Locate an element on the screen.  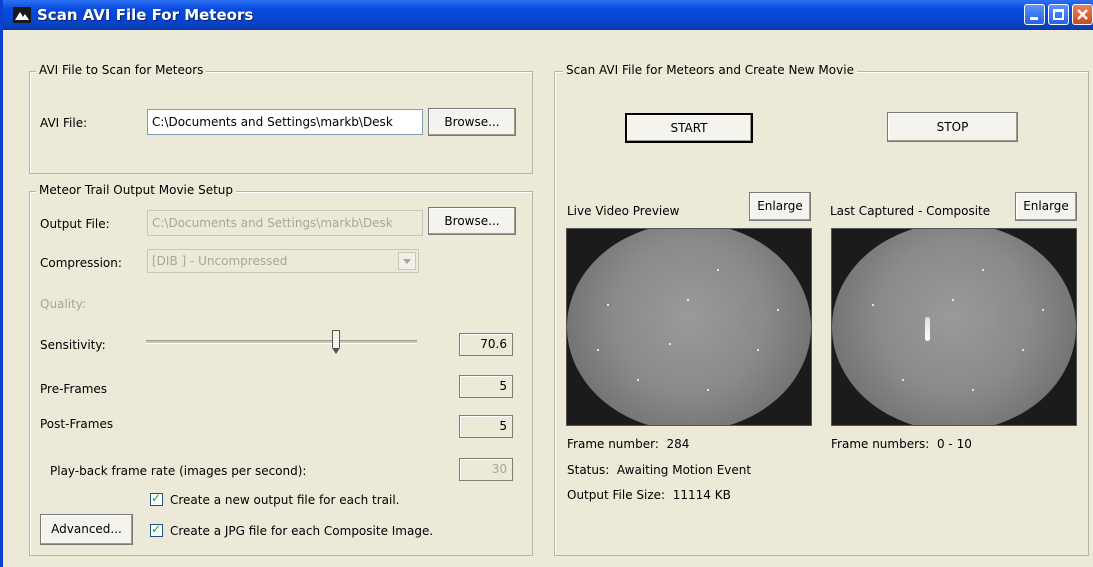
frame-numbers-label: Frame numbers: 0 - 10 is located at coordinates (901, 444).